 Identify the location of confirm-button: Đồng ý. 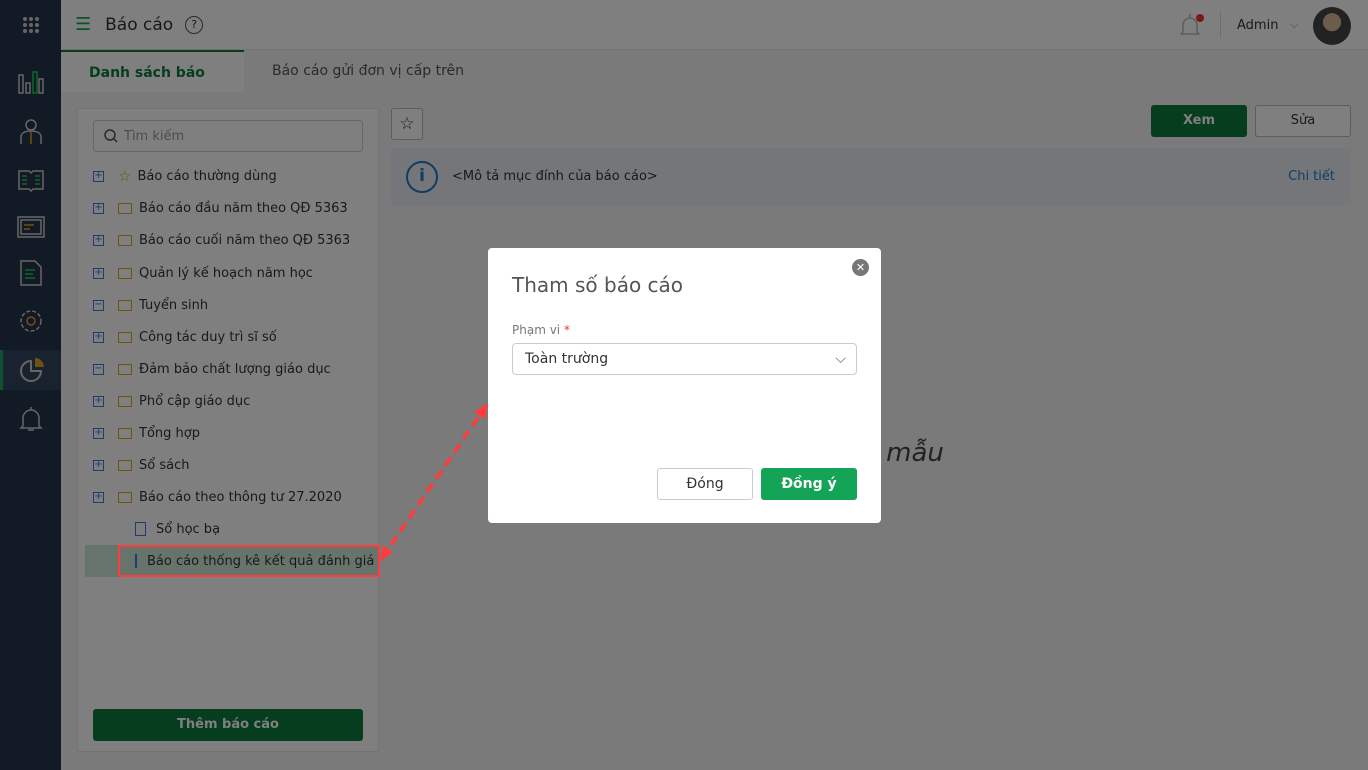
(809, 484).